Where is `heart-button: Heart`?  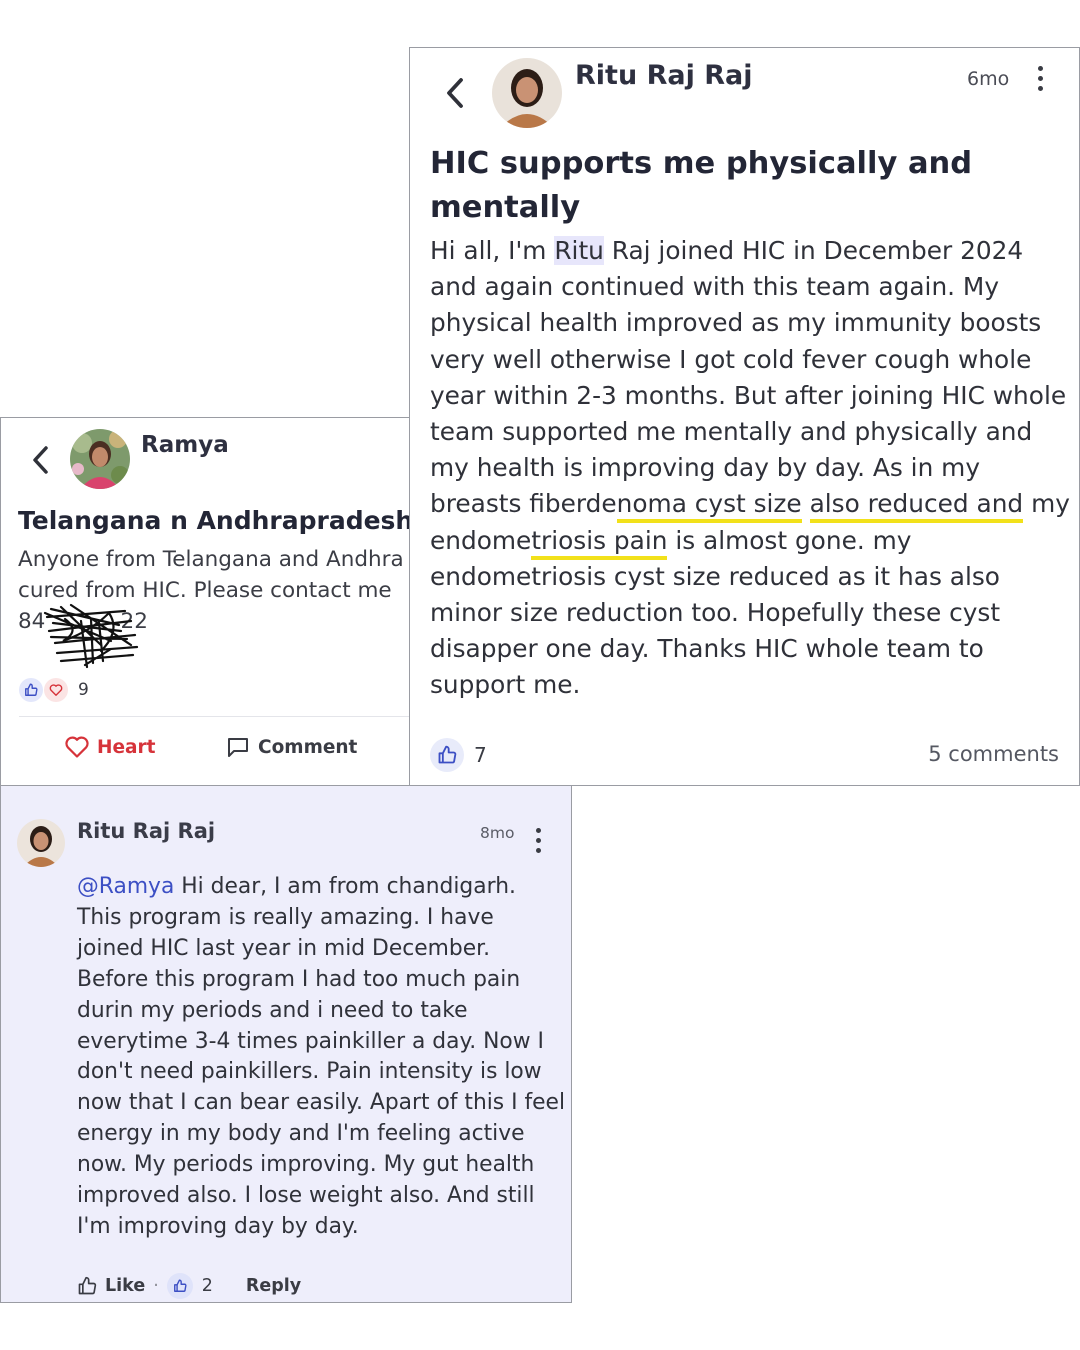 heart-button: Heart is located at coordinates (110, 747).